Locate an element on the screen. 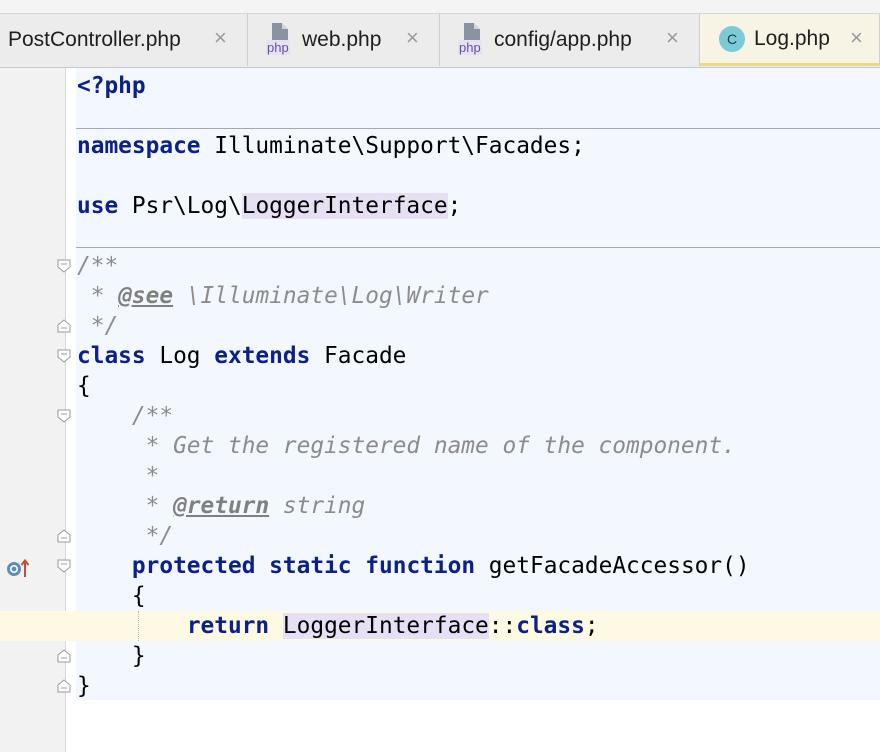 This screenshot has height=752, width=880. code-line-8: * @see \Illuminate\Log\Writer is located at coordinates (283, 296).